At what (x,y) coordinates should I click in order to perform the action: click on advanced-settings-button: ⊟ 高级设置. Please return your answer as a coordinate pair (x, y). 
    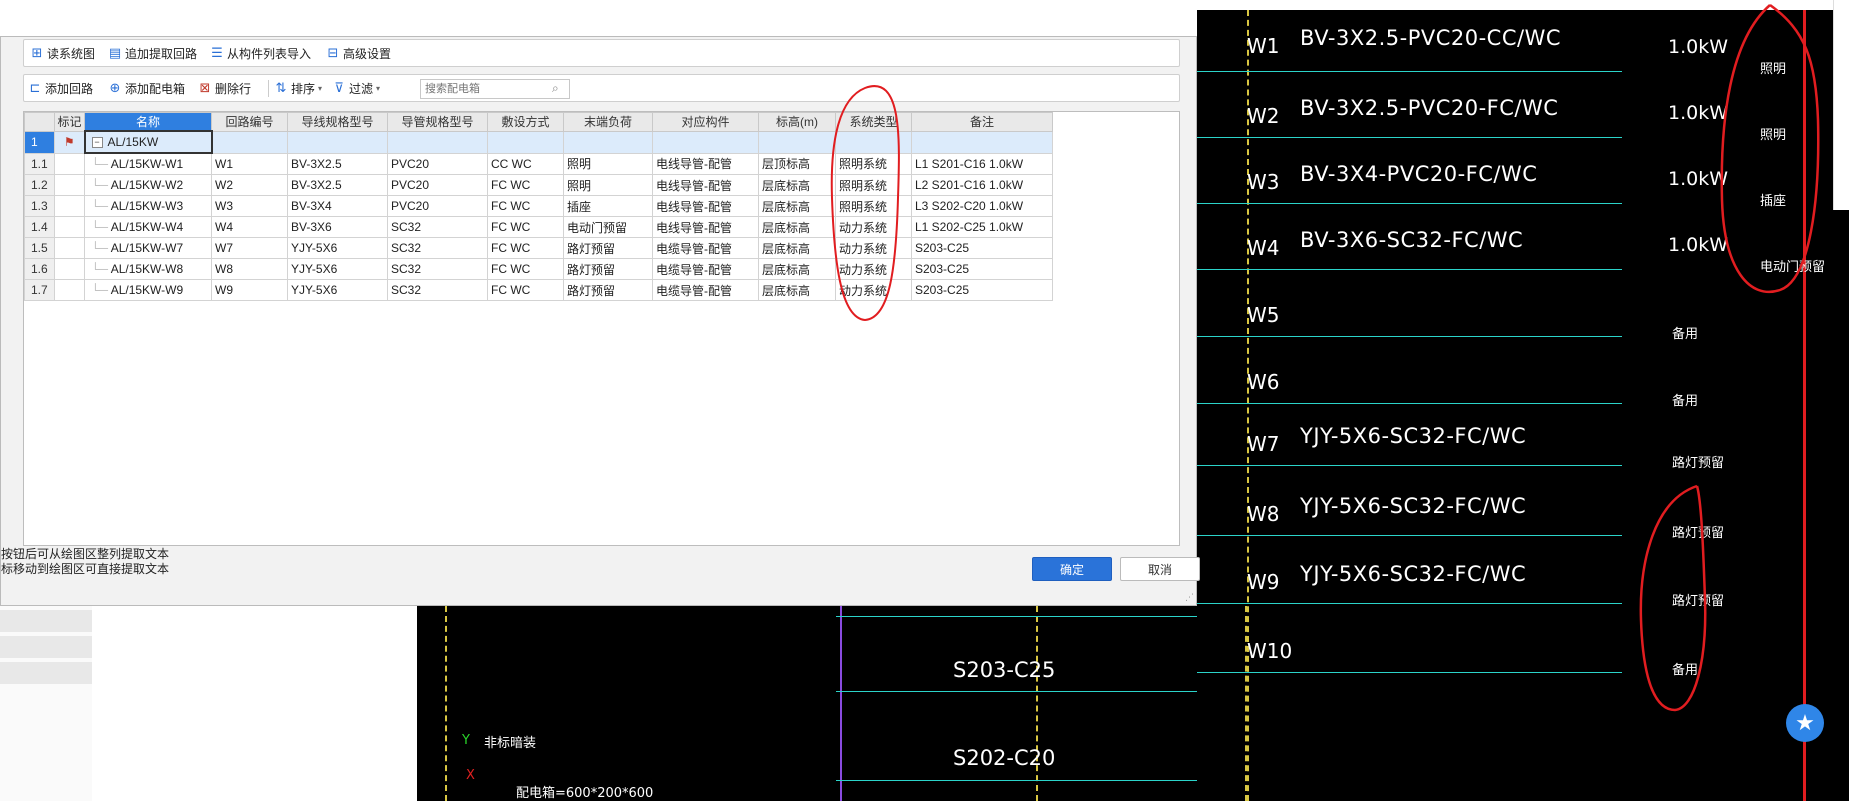
    Looking at the image, I should click on (358, 53).